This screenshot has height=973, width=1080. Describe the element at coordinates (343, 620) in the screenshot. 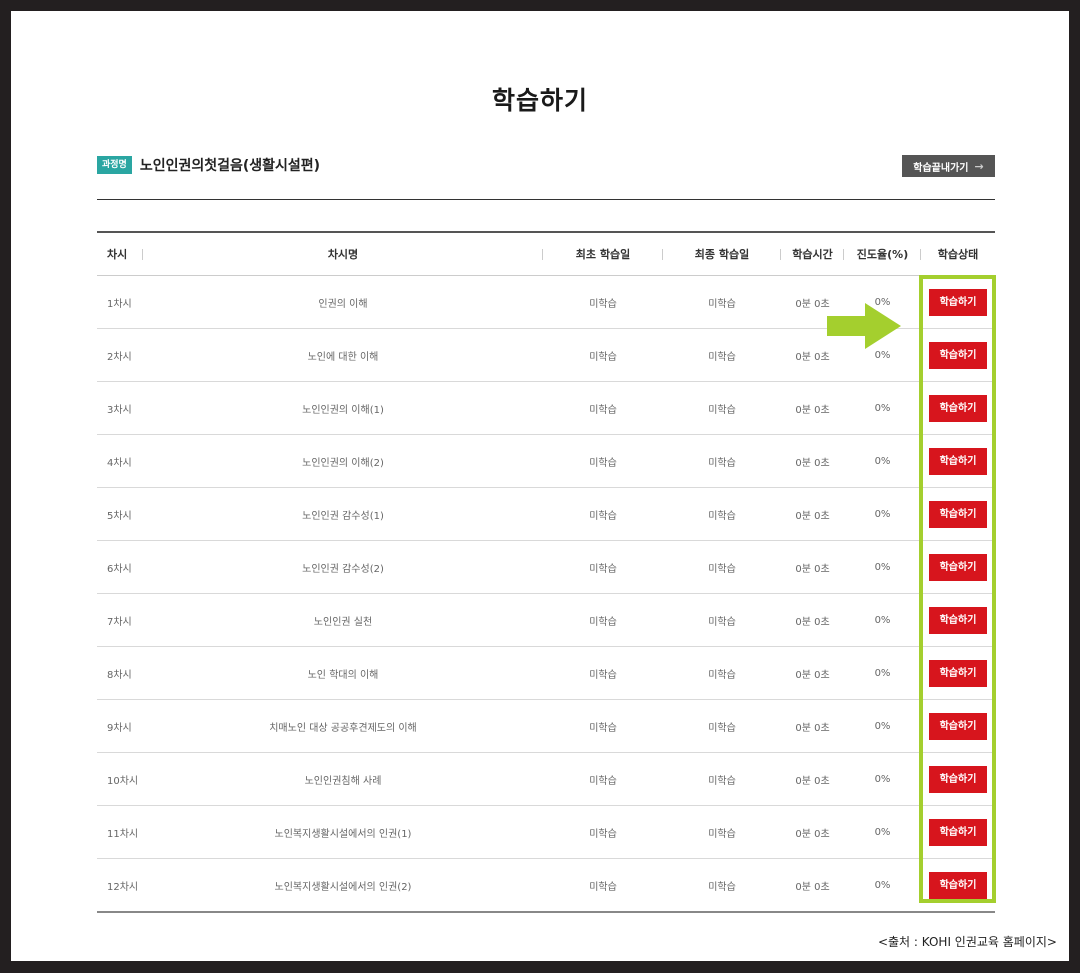

I see `session-name-cell: 노인인권 실천` at that location.